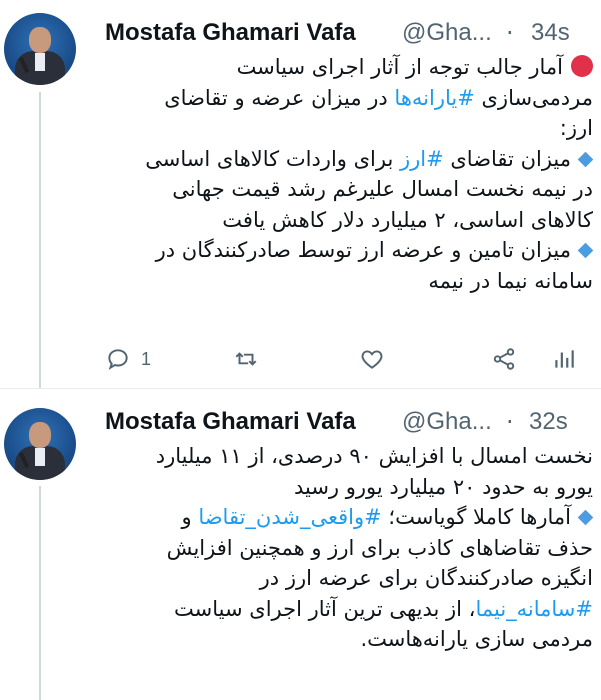  I want to click on hashtag-link: #یارانه‌ها, so click(434, 98).